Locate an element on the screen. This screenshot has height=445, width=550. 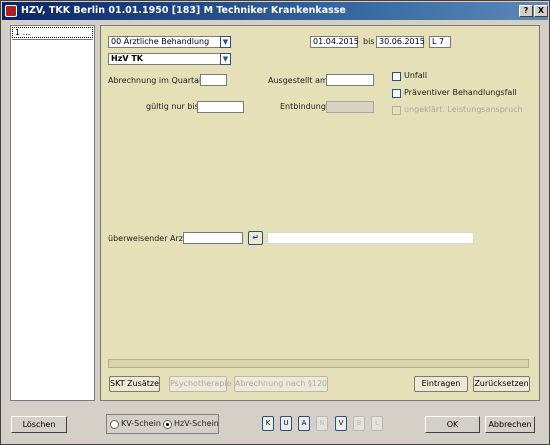
leistungsanspruch-checkbox is located at coordinates (396, 110).